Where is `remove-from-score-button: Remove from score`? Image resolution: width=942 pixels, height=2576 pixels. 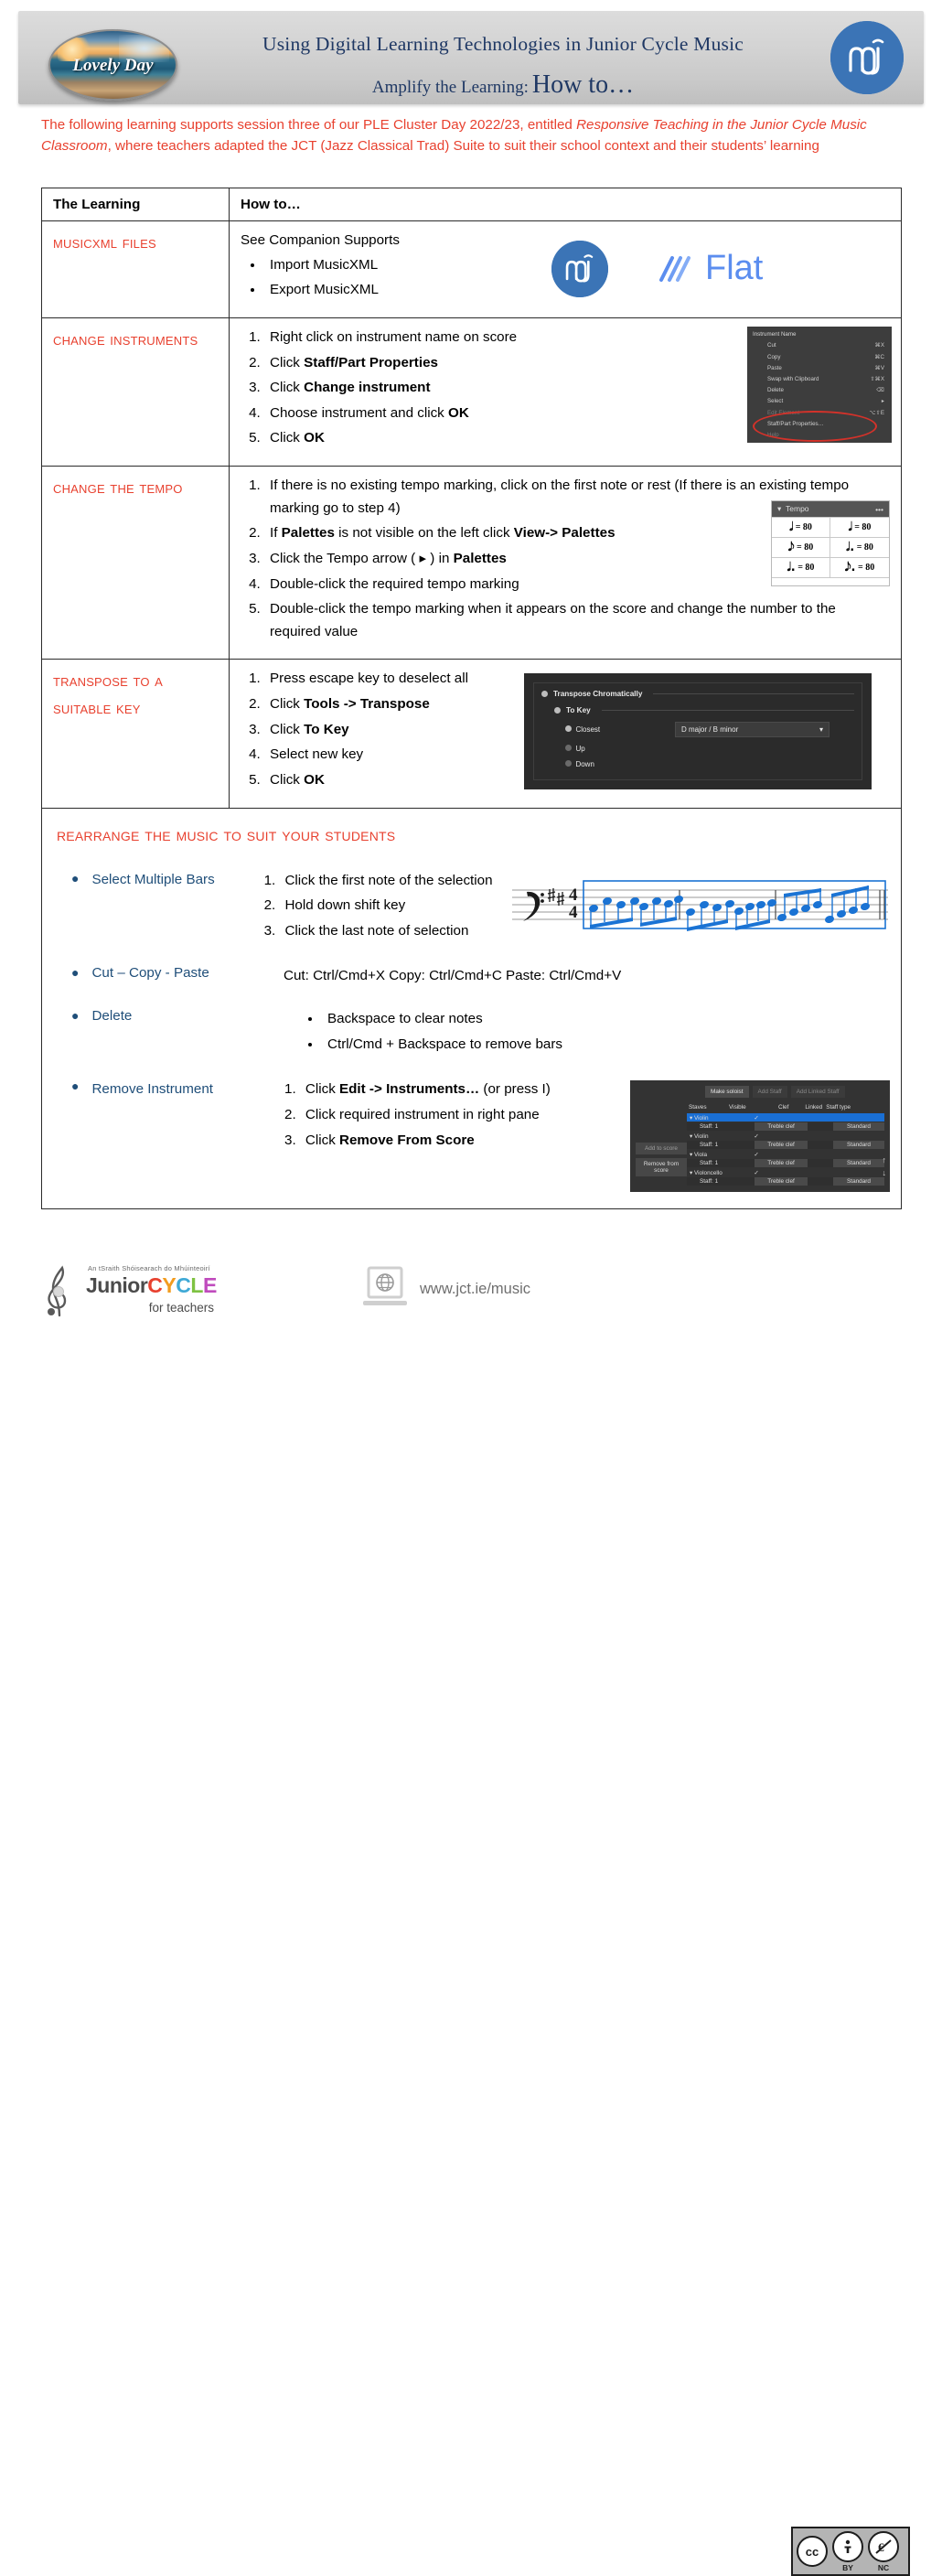
remove-from-score-button: Remove from score is located at coordinates (661, 1167).